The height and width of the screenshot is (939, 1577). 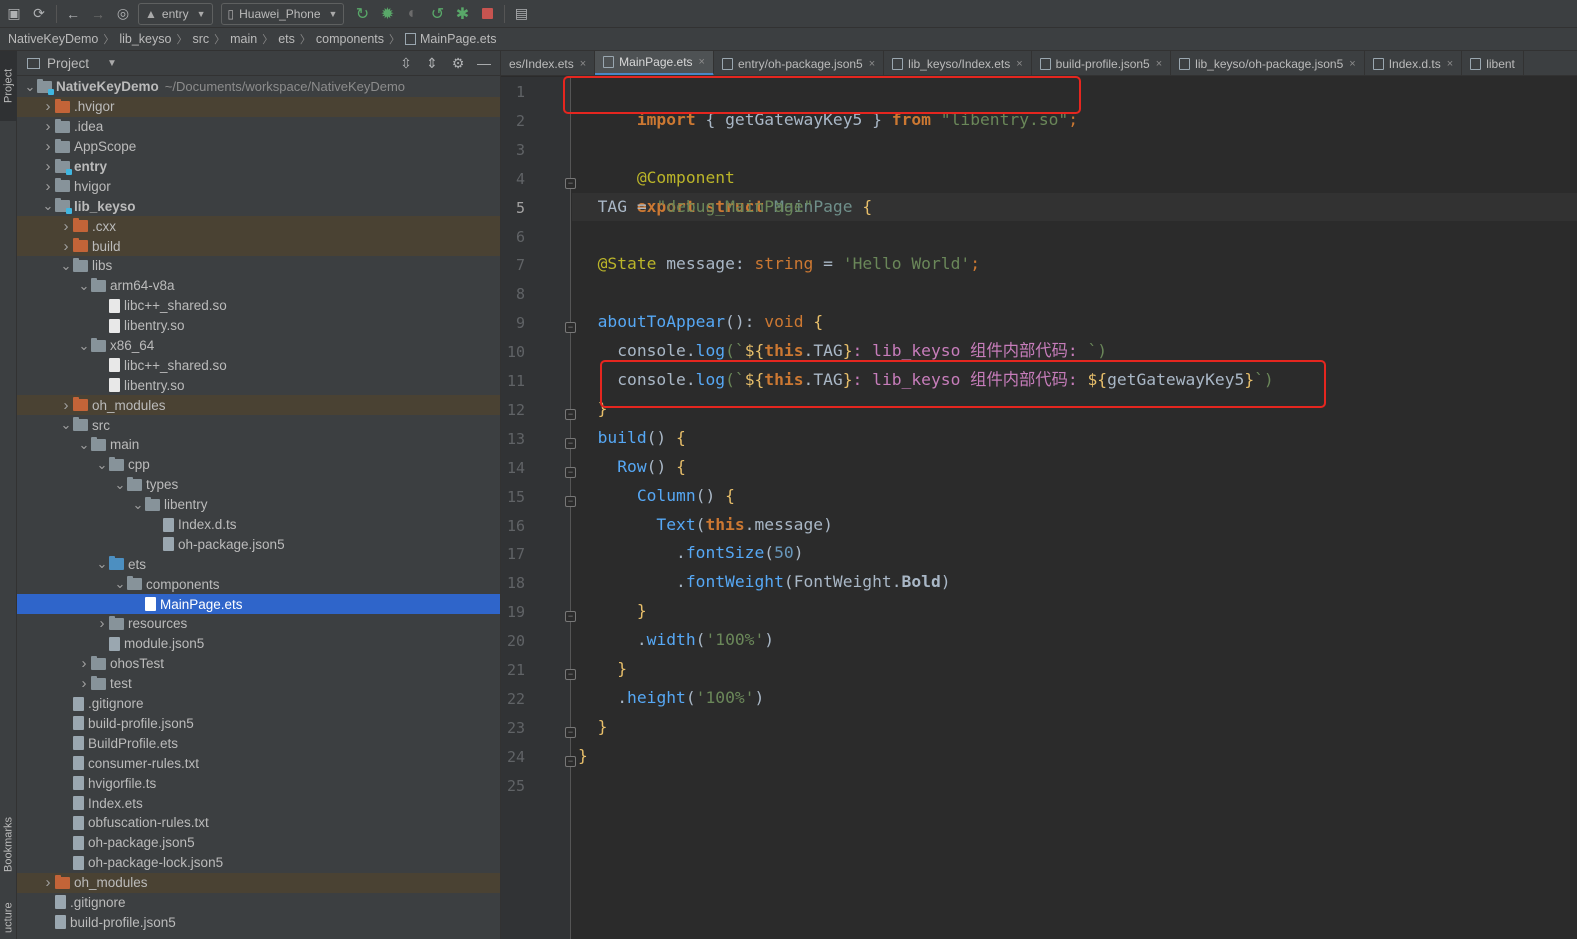 What do you see at coordinates (145, 39) in the screenshot?
I see `breadcrumb-item: lib_keyso` at bounding box center [145, 39].